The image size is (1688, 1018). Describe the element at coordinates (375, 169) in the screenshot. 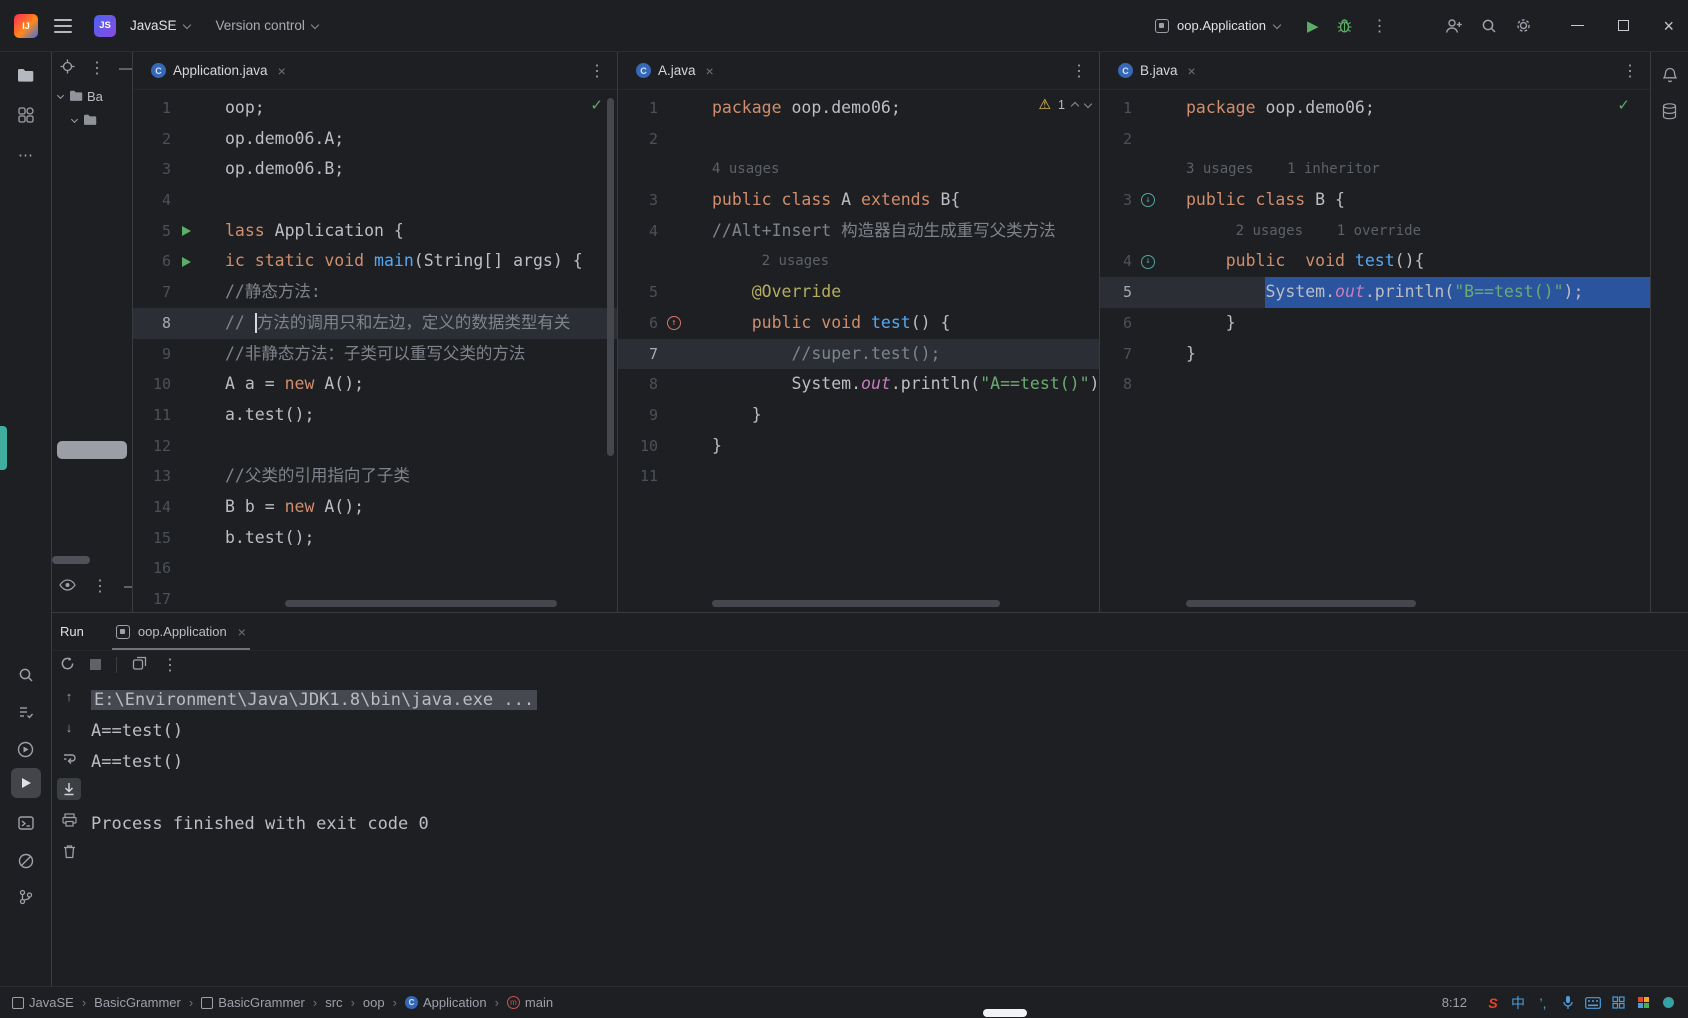

I see `code-line: 3 op.demo06.B;` at that location.